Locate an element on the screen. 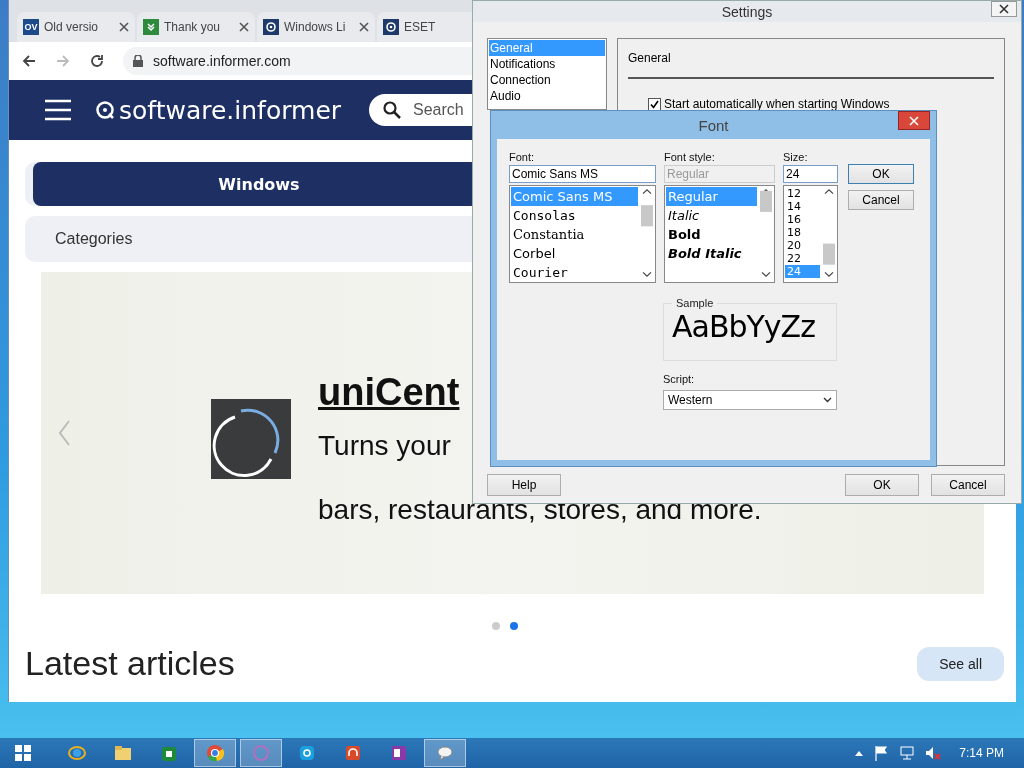  site-logo: software.informer is located at coordinates (230, 110).